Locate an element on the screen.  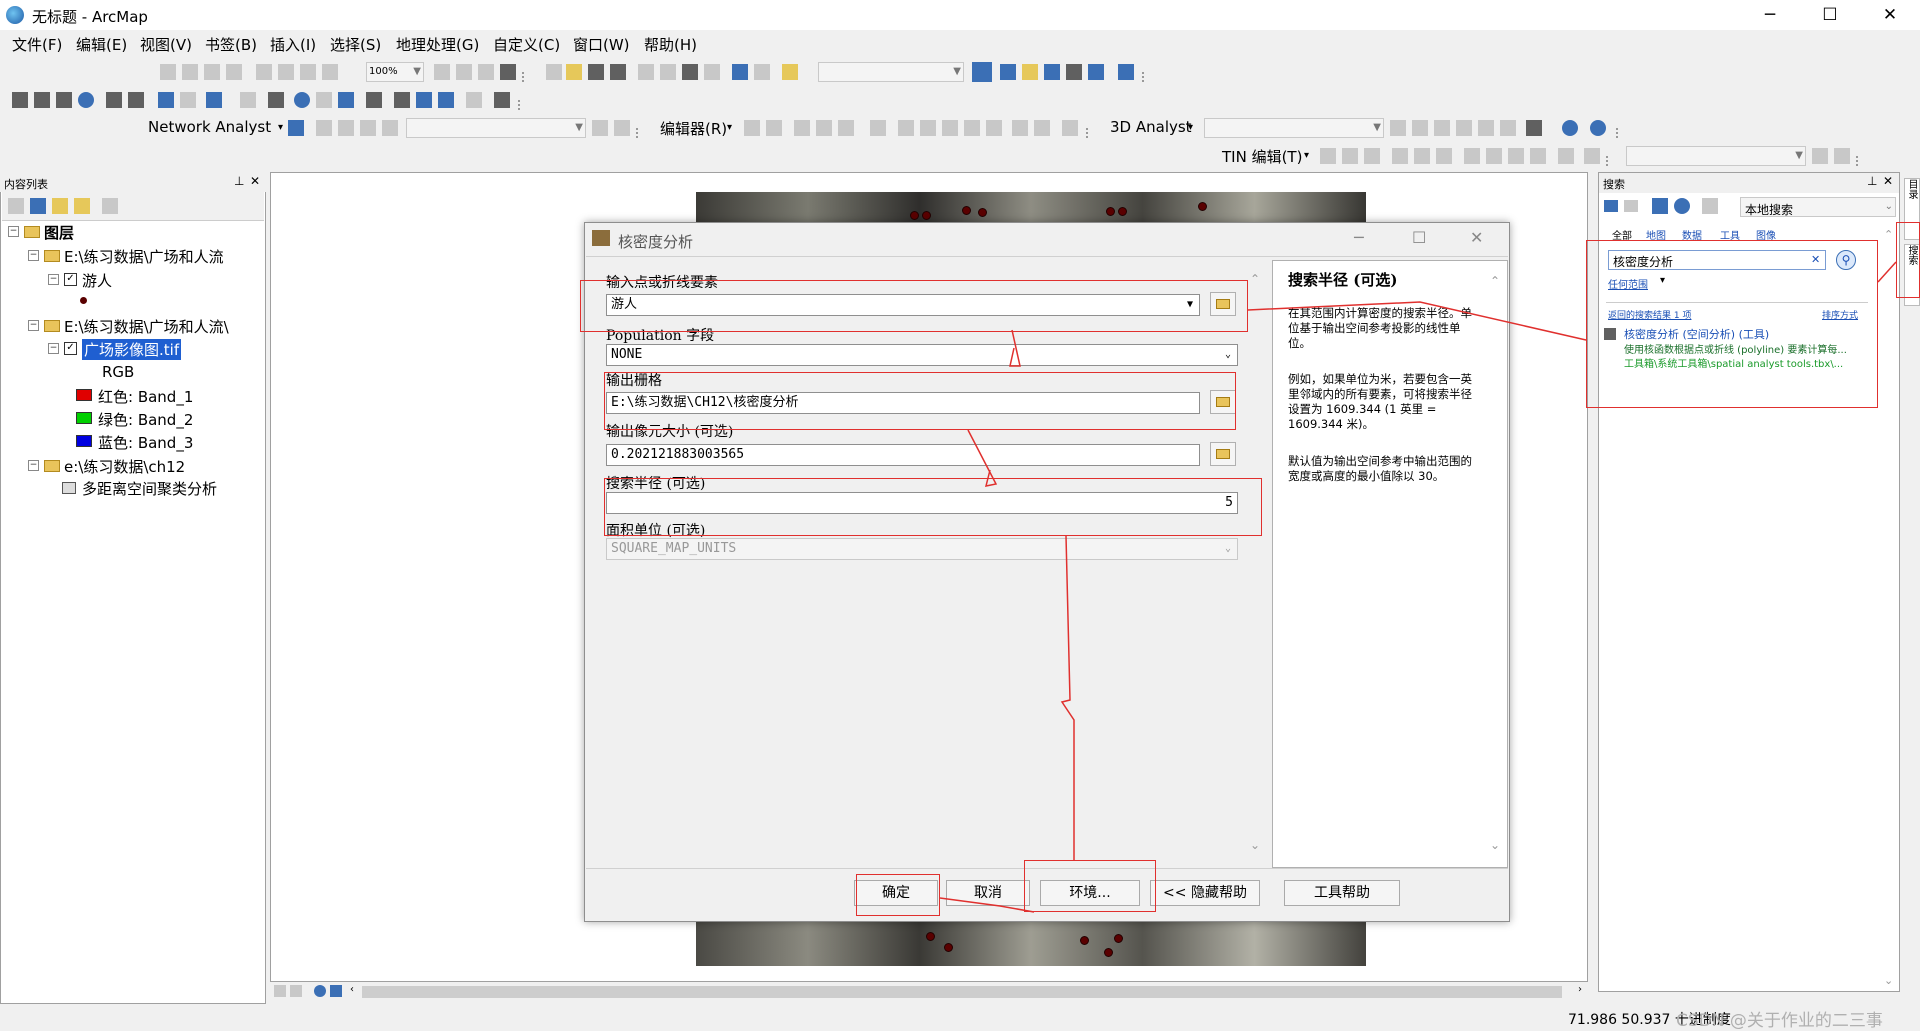
interpolate-line-icon is located at coordinates (1486, 128).